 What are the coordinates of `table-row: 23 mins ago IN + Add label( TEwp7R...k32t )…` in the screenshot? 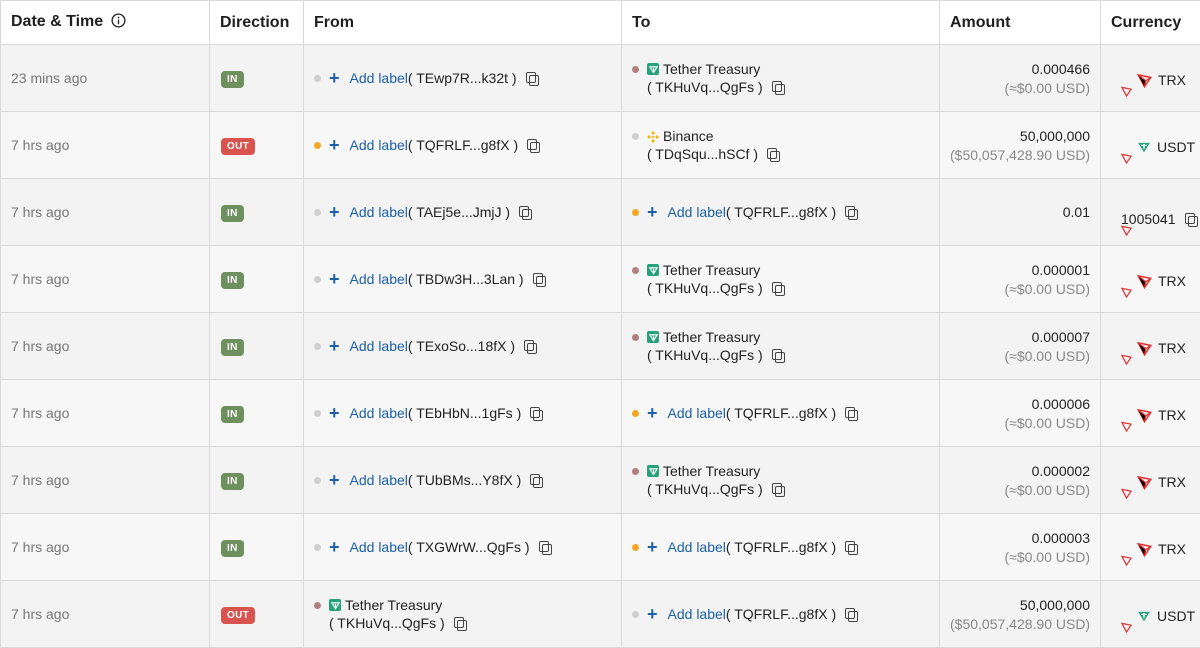 It's located at (600, 78).